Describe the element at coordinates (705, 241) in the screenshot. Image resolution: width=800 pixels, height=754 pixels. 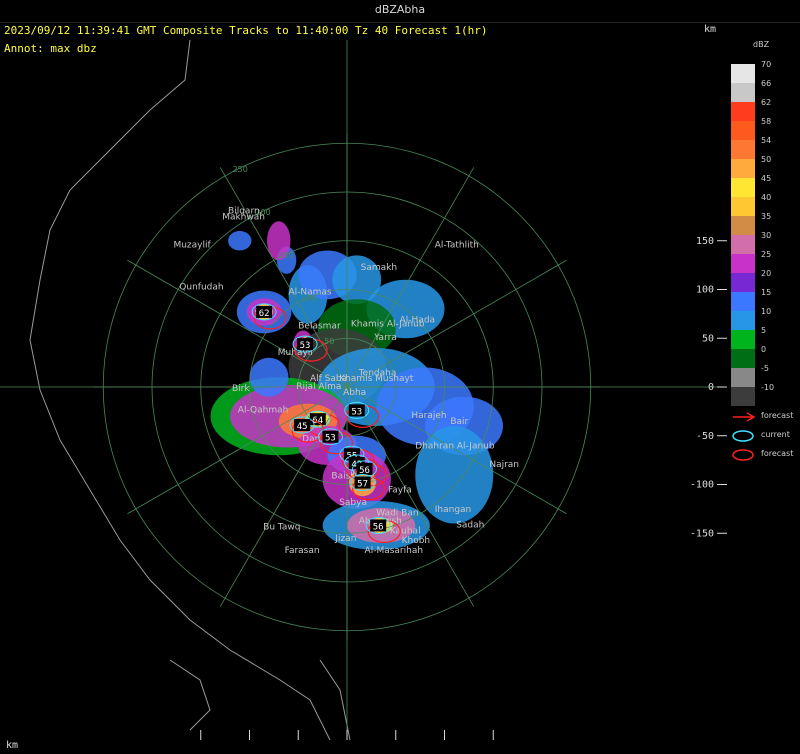
I see `y-tick-label: 150` at that location.